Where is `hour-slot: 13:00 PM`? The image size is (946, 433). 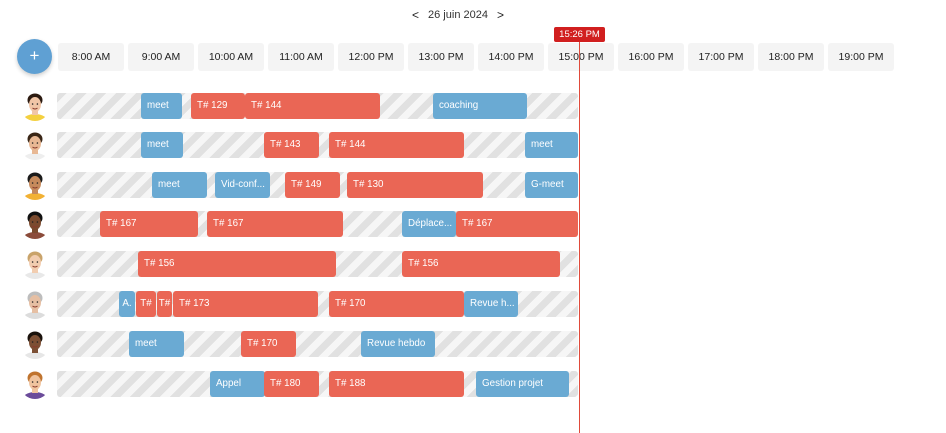 hour-slot: 13:00 PM is located at coordinates (441, 57).